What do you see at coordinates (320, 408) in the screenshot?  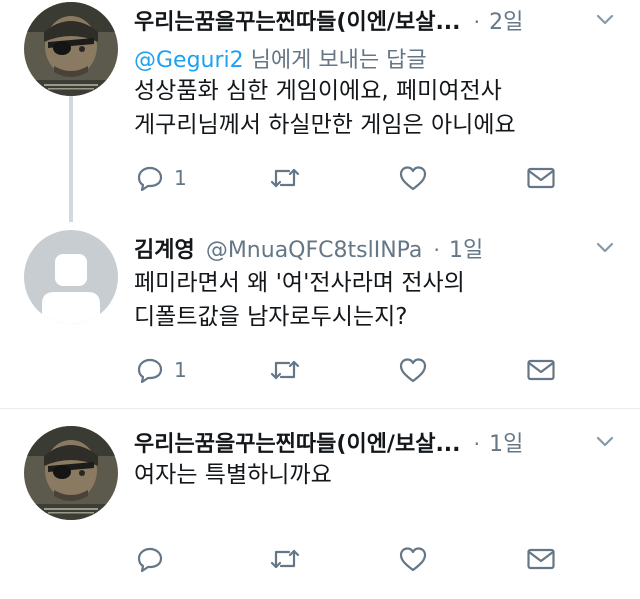 I see `divider` at bounding box center [320, 408].